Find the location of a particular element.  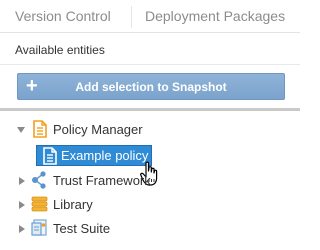

tree-item-example-policy: Example policy is located at coordinates (94, 155).